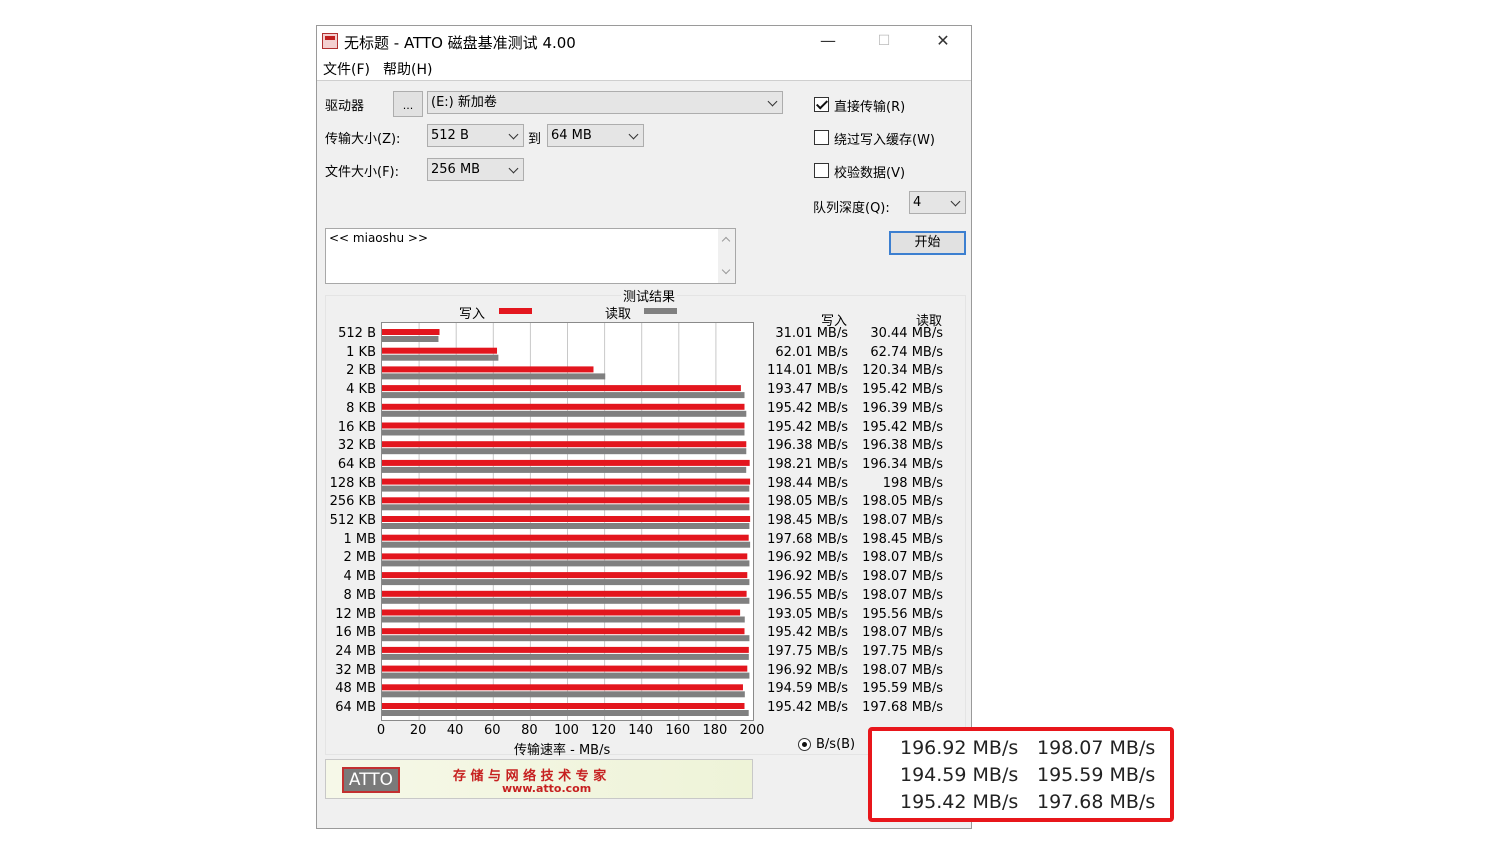 The height and width of the screenshot is (857, 1500). Describe the element at coordinates (605, 102) in the screenshot. I see `drive-select: (E:) 新加卷` at that location.